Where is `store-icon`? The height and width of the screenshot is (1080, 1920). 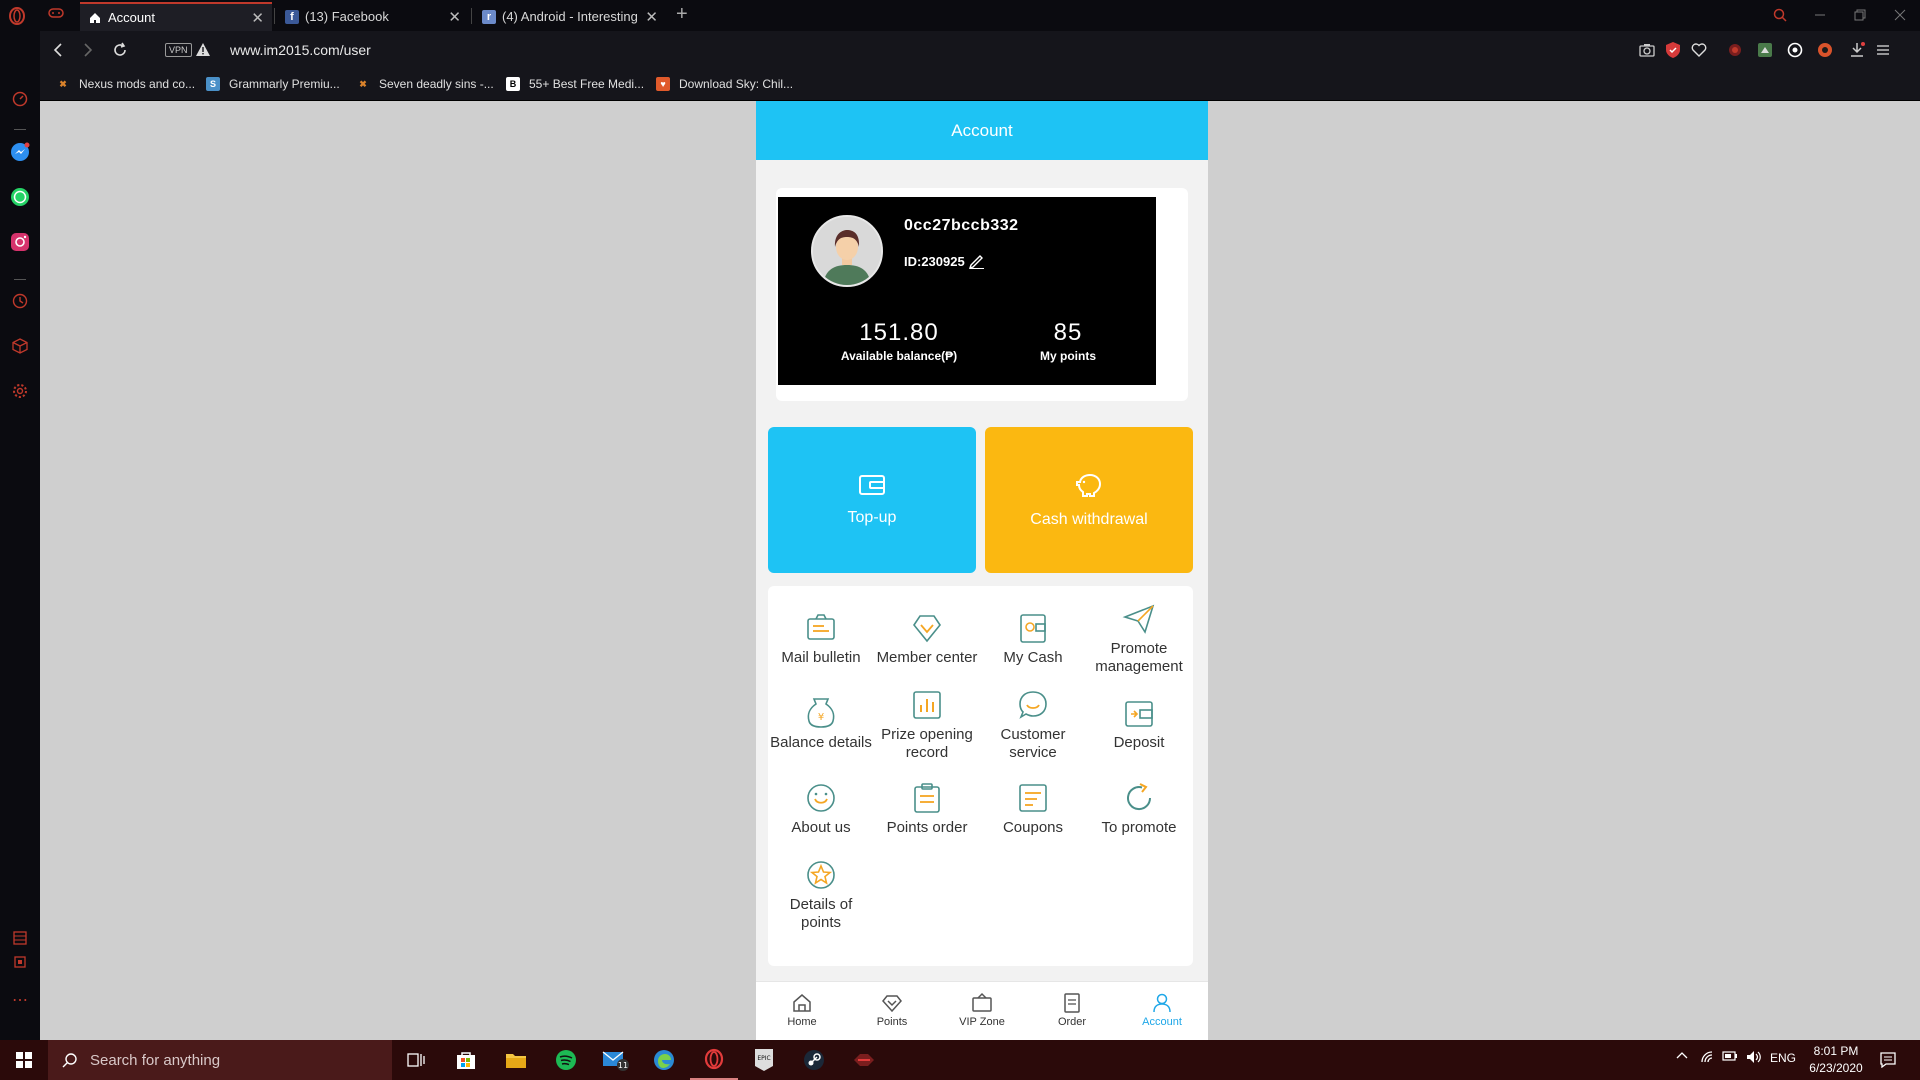
store-icon is located at coordinates (466, 1060).